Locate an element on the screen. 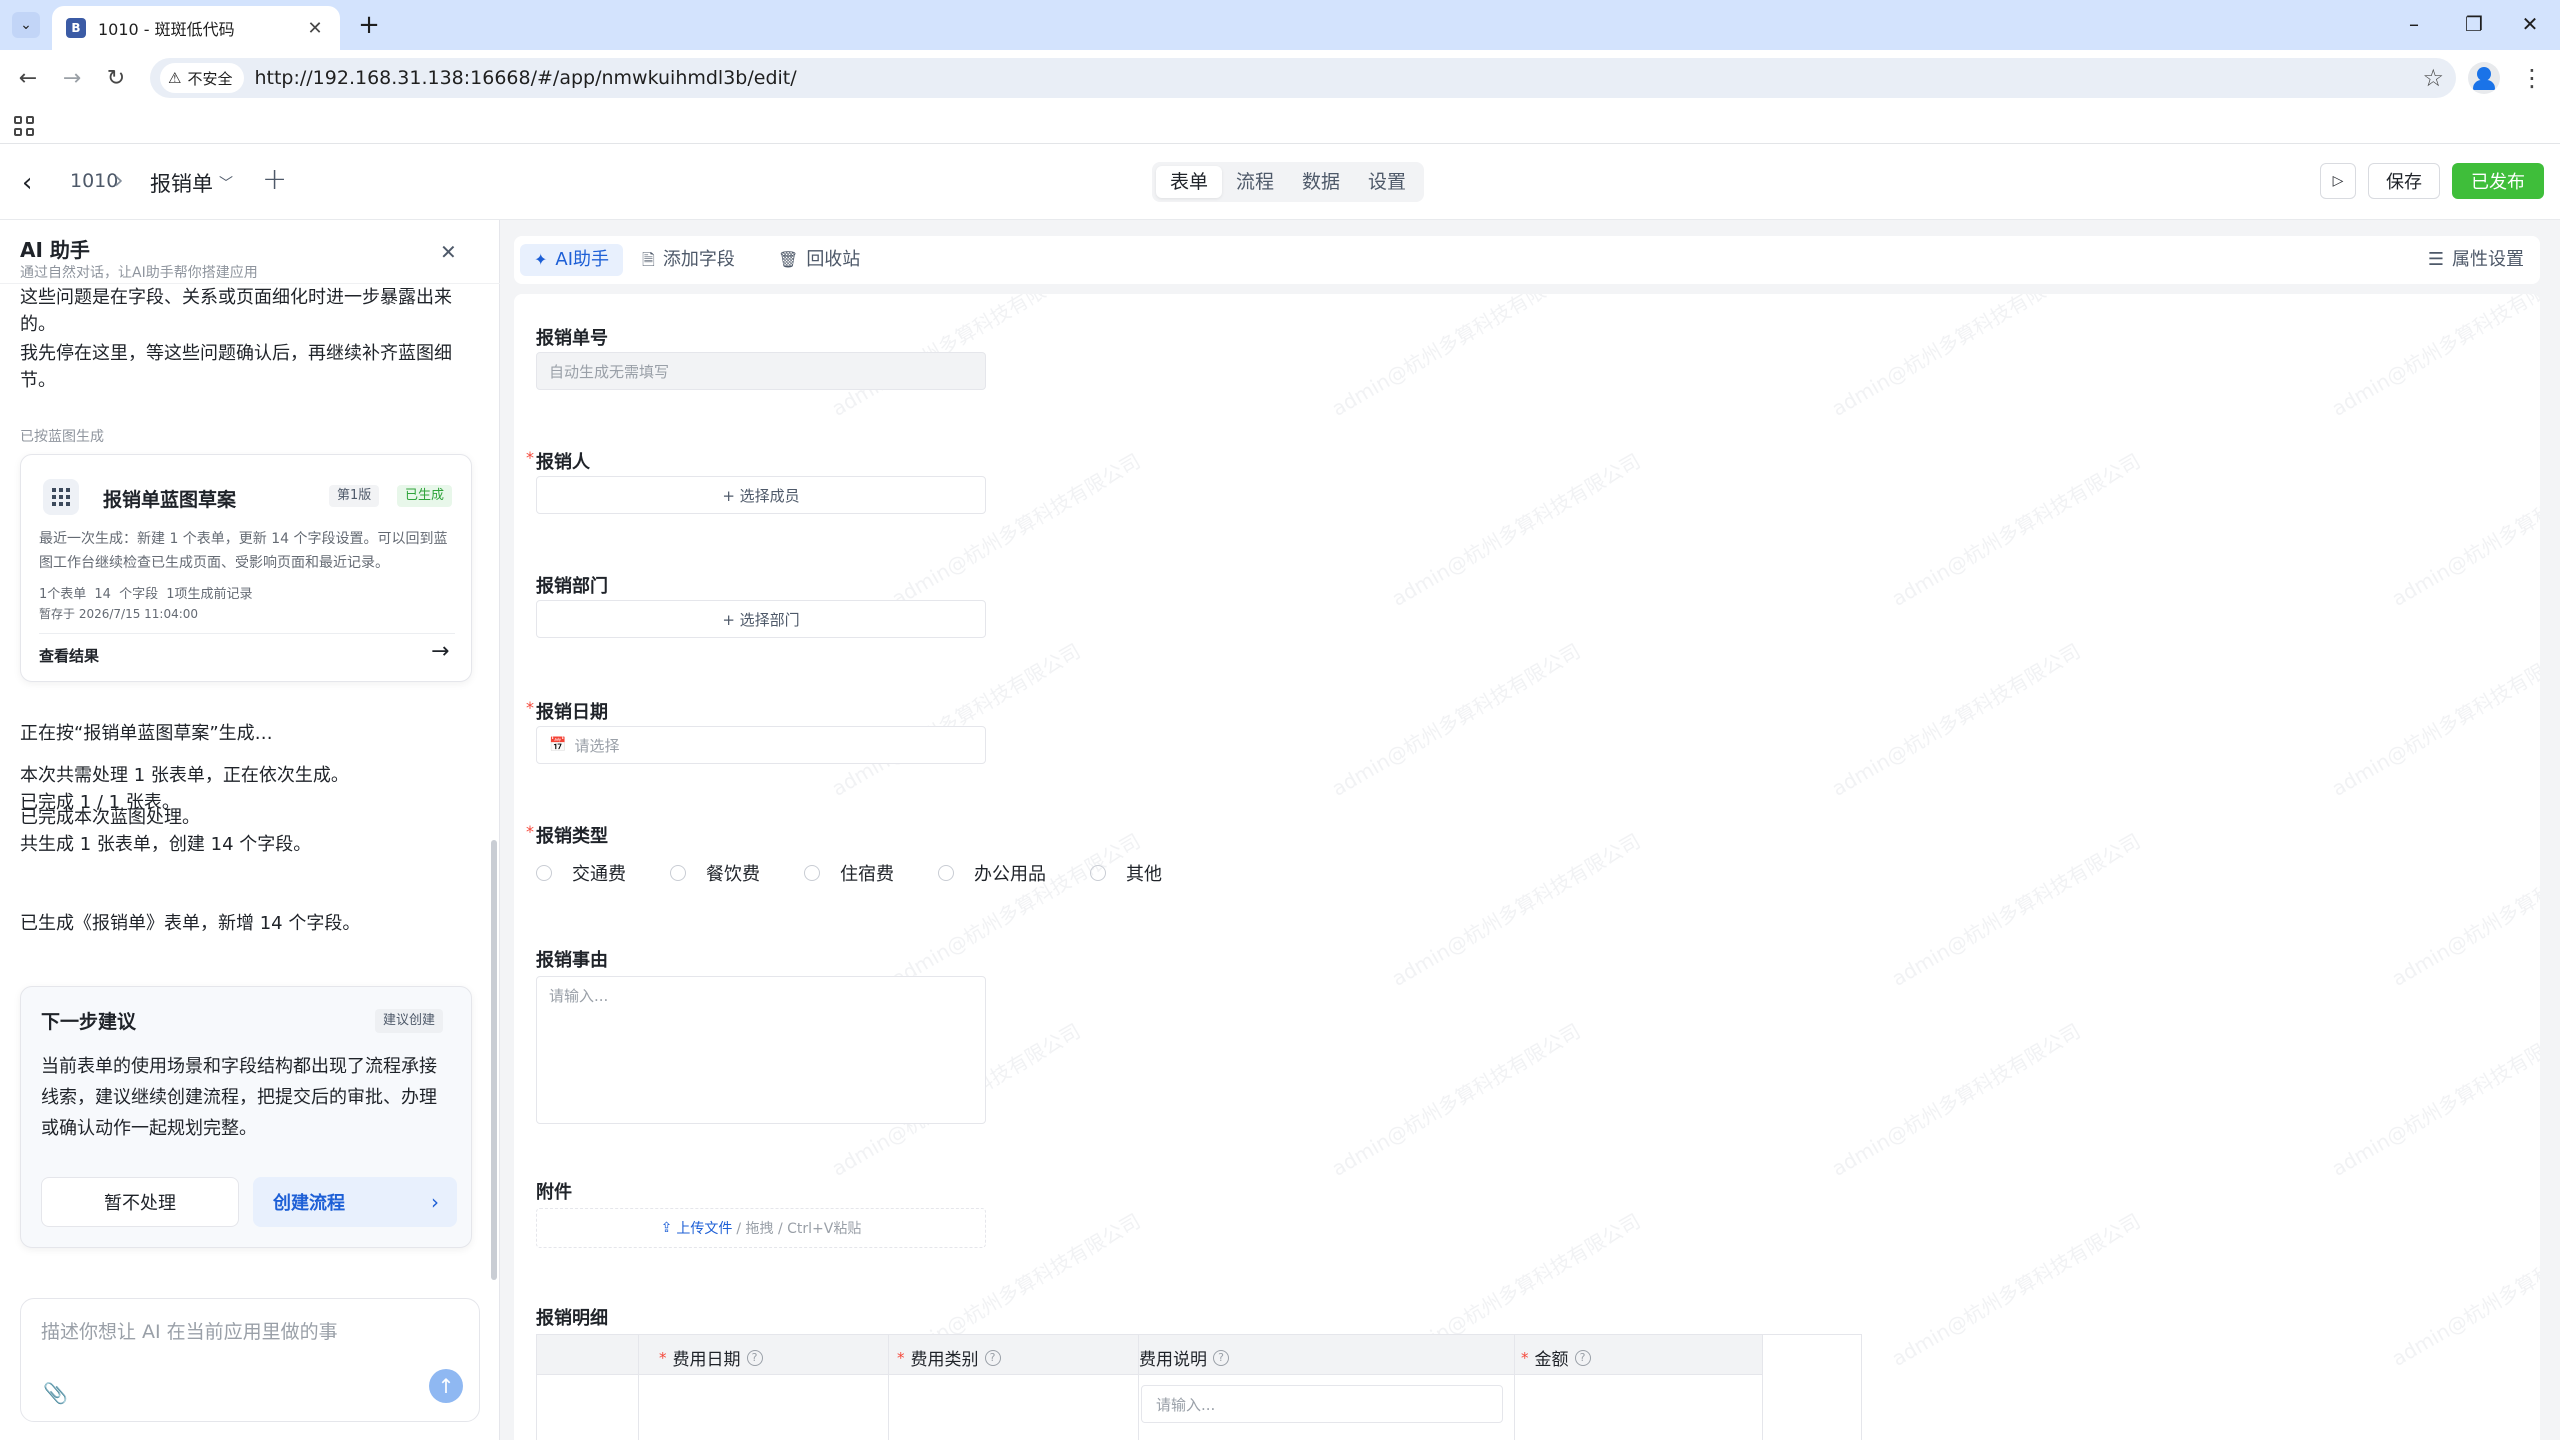 The width and height of the screenshot is (2560, 1440). ai-assistant-toggle: ✦ AI助手 is located at coordinates (572, 260).